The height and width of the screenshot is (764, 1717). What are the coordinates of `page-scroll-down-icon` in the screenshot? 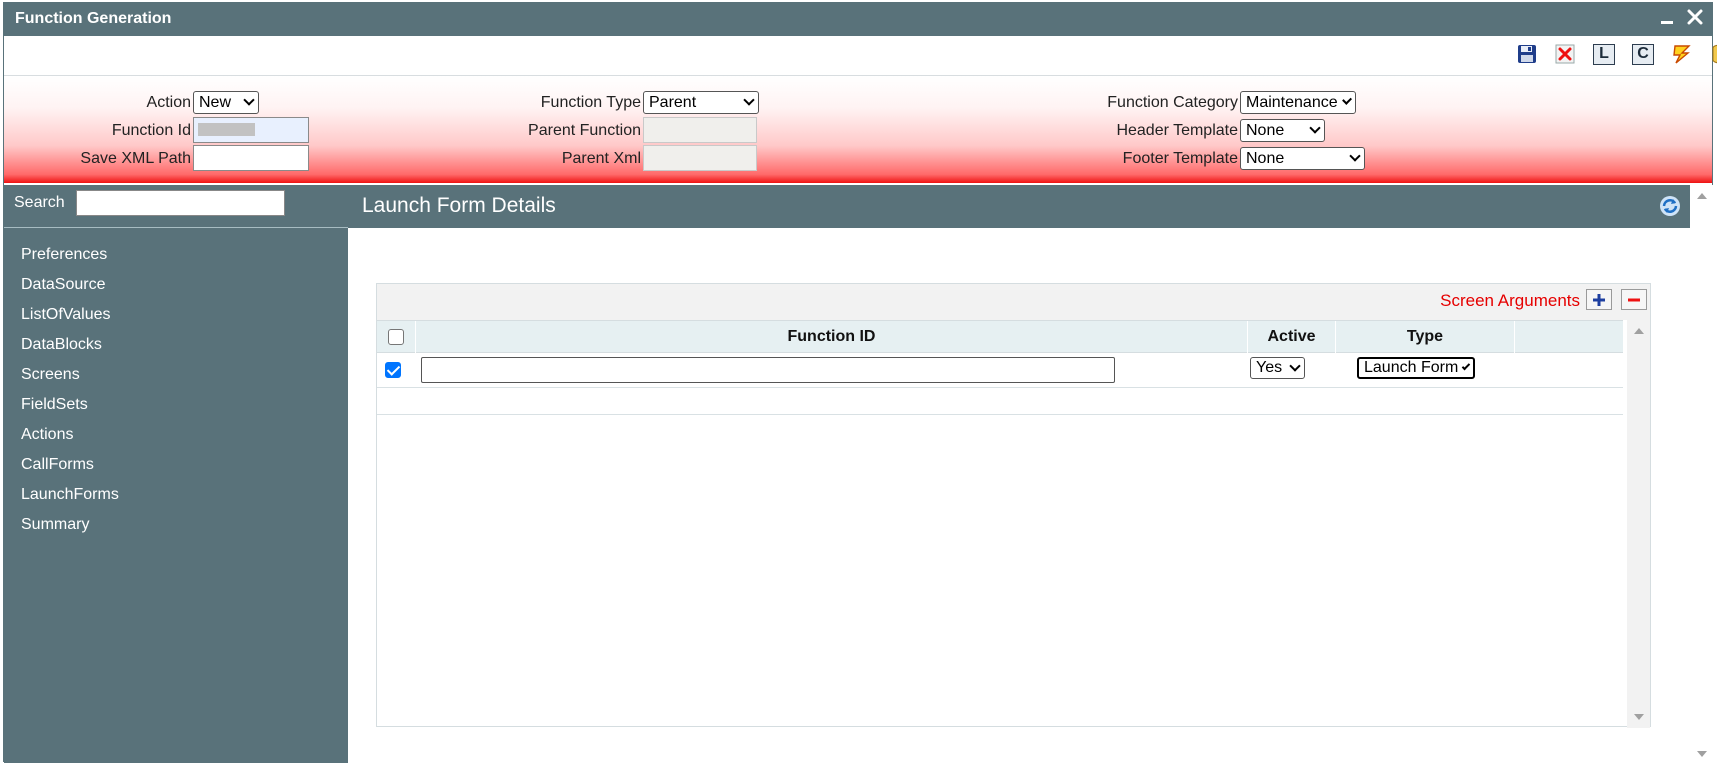 It's located at (1702, 754).